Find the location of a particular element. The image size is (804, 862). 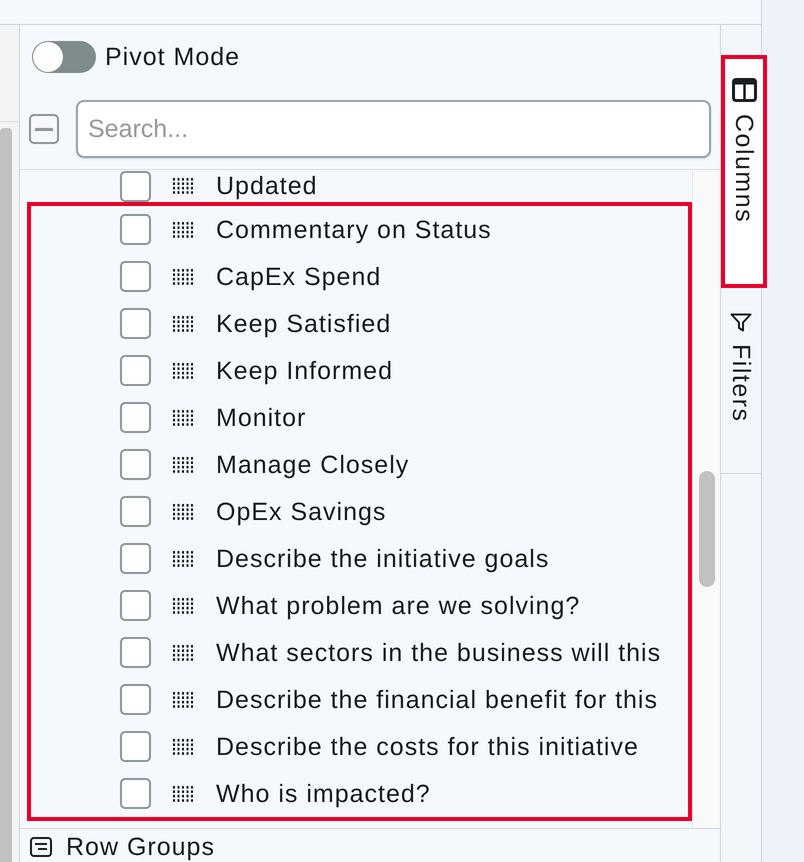

column-label: Describe the initiative goals is located at coordinates (383, 559).